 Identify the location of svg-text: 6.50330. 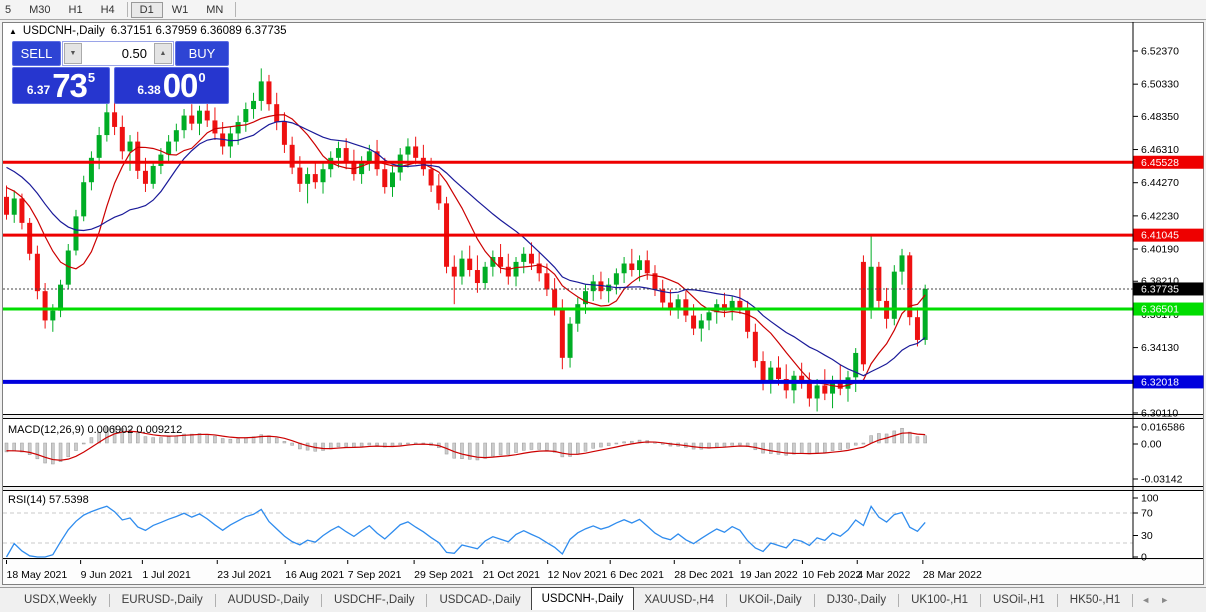
(1160, 85).